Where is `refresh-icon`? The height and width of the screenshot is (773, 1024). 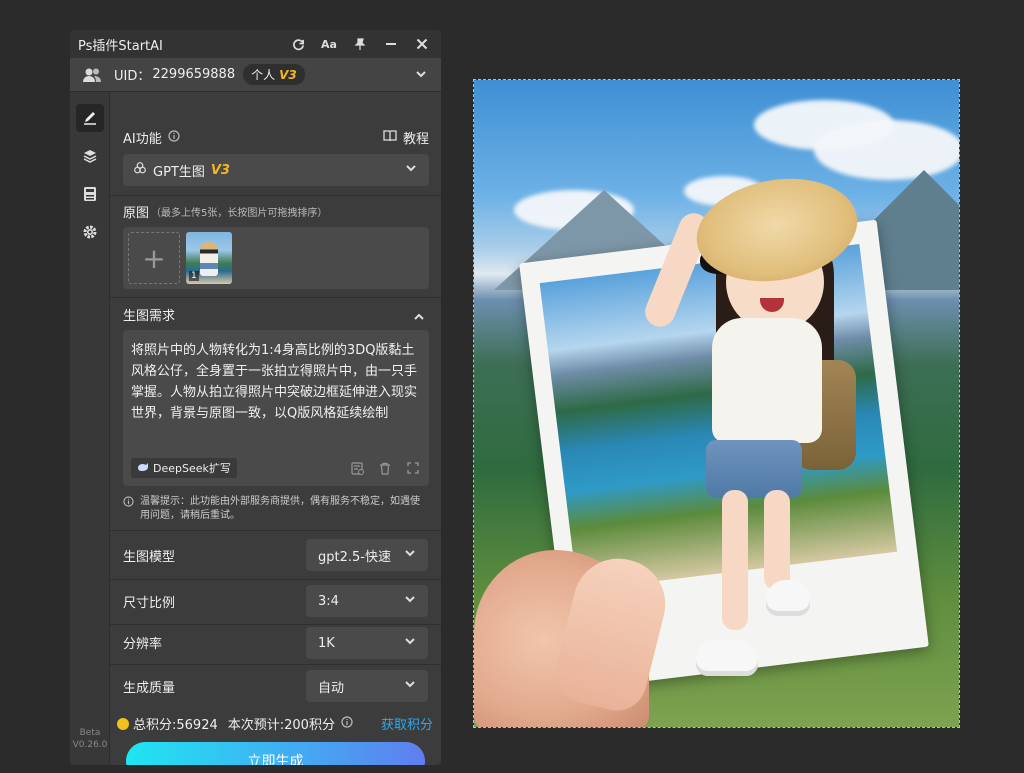
refresh-icon is located at coordinates (298, 44).